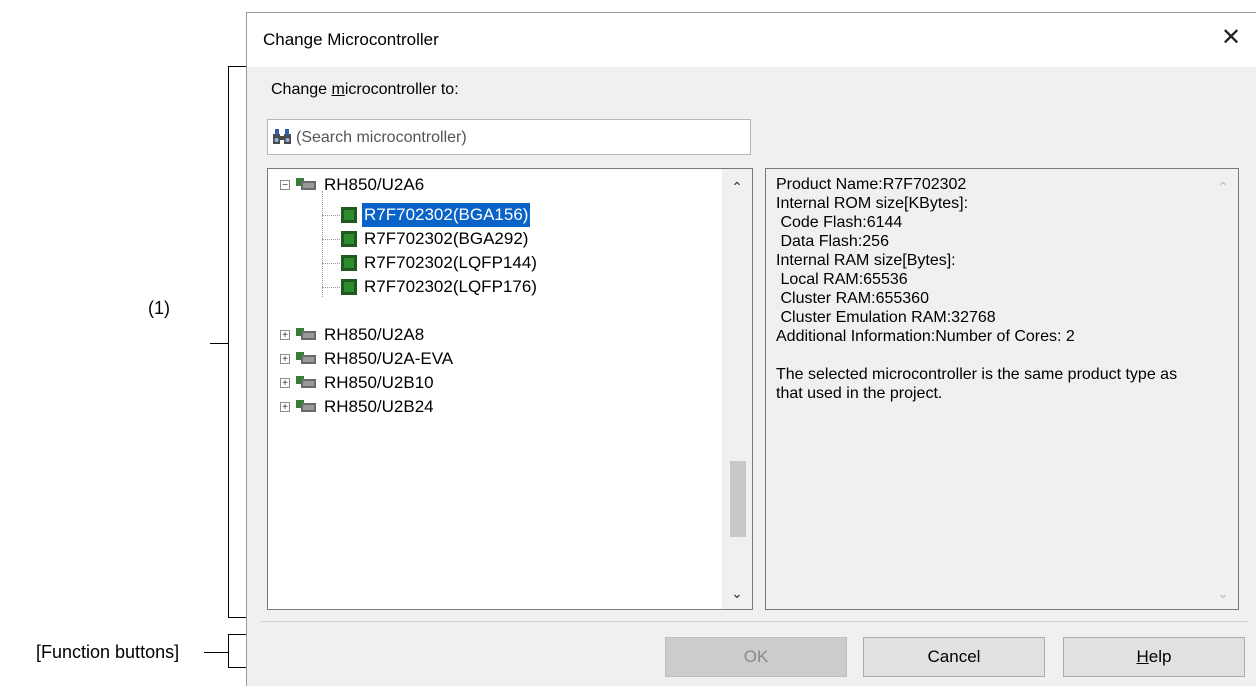 The width and height of the screenshot is (1256, 686). Describe the element at coordinates (219, 343) in the screenshot. I see `region1-bracket-tick` at that location.